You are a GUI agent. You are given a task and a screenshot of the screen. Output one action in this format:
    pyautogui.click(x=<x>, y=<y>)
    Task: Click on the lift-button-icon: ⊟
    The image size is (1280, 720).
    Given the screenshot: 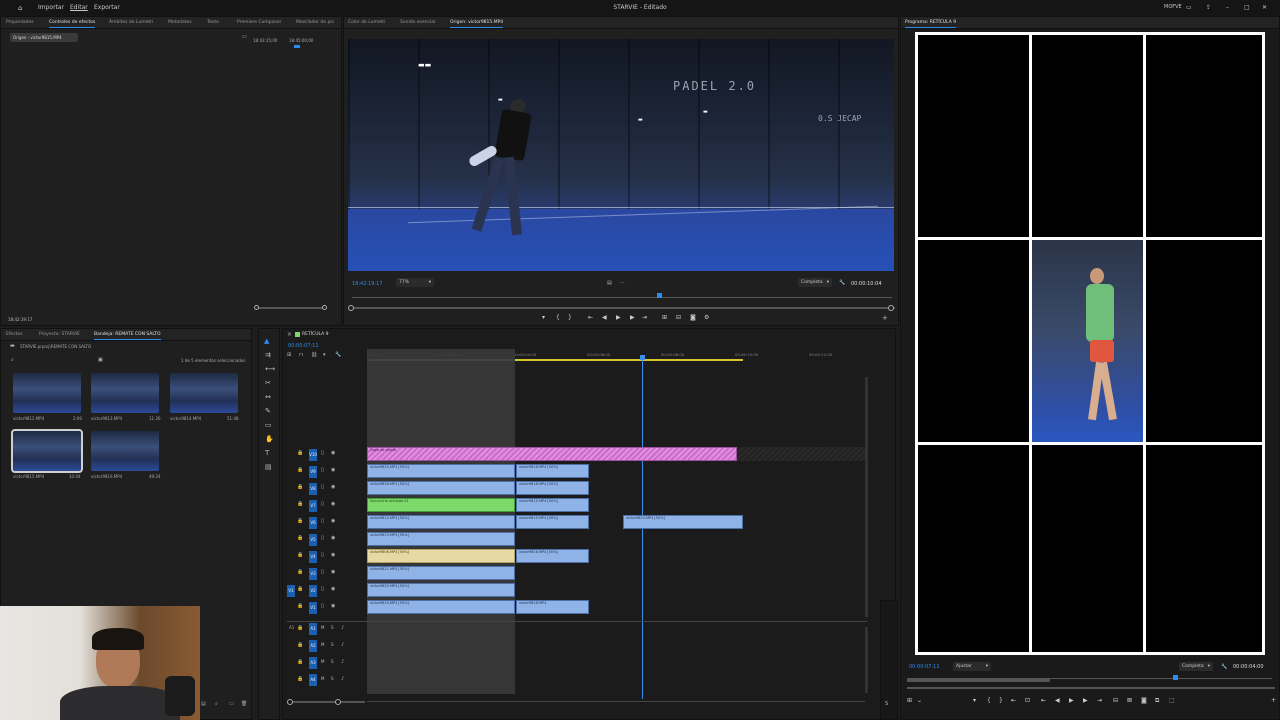 What is the action you would take?
    pyautogui.click(x=1115, y=700)
    